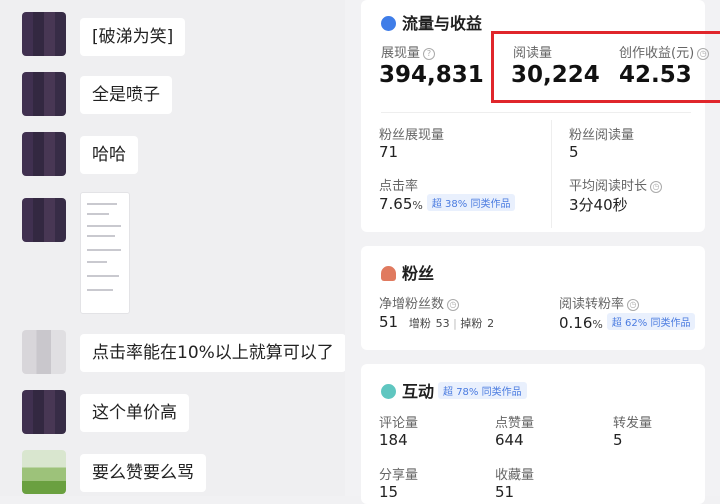 This screenshot has width=720, height=504. I want to click on impressions-label: 展现量?, so click(408, 51).